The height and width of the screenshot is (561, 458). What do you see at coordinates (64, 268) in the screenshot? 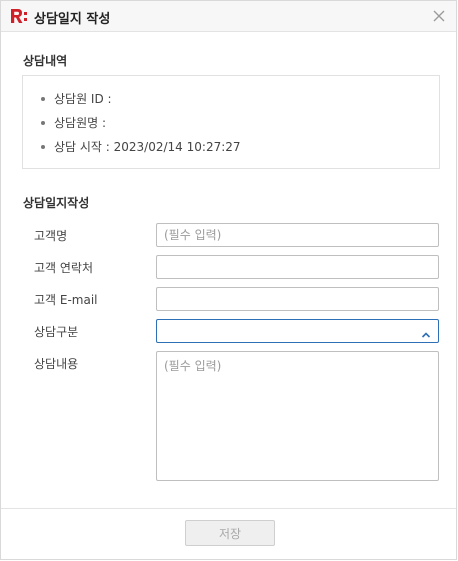
I see `customer-contact-label: 고객 연락처` at bounding box center [64, 268].